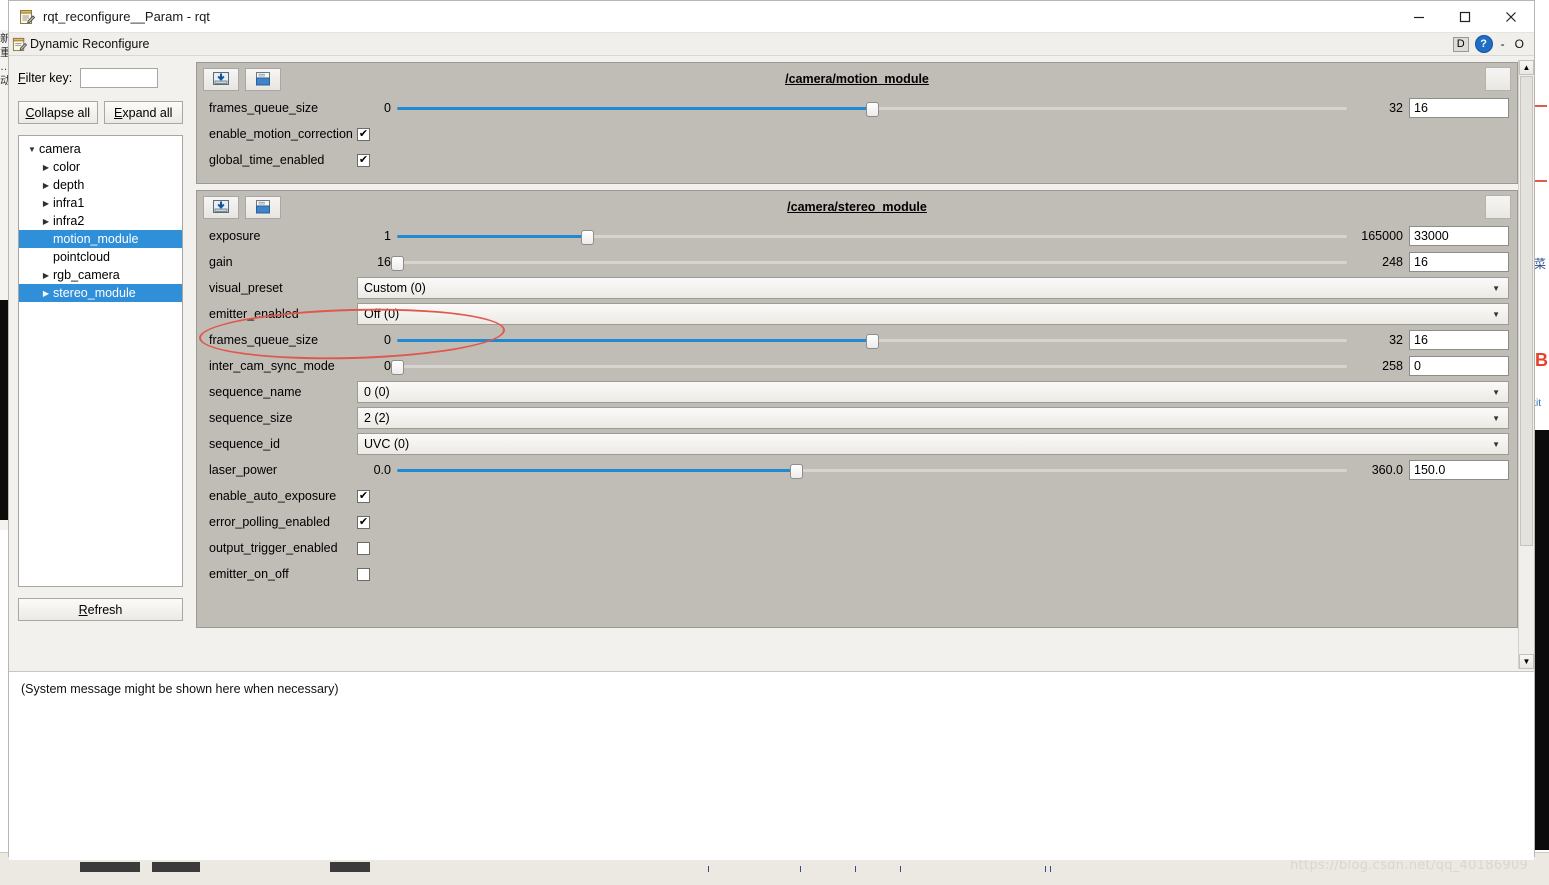 The height and width of the screenshot is (885, 1549). I want to click on plugin-minimize-button: -, so click(1503, 44).